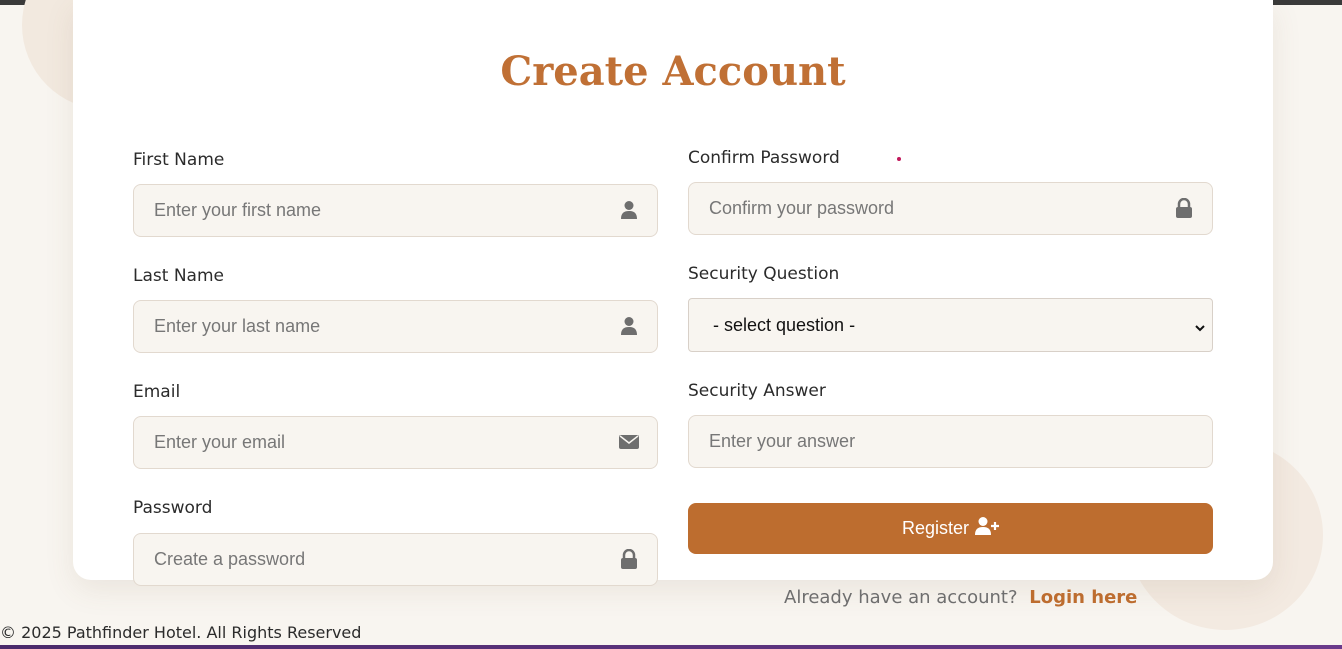  I want to click on register-button-label: Register, so click(935, 528).